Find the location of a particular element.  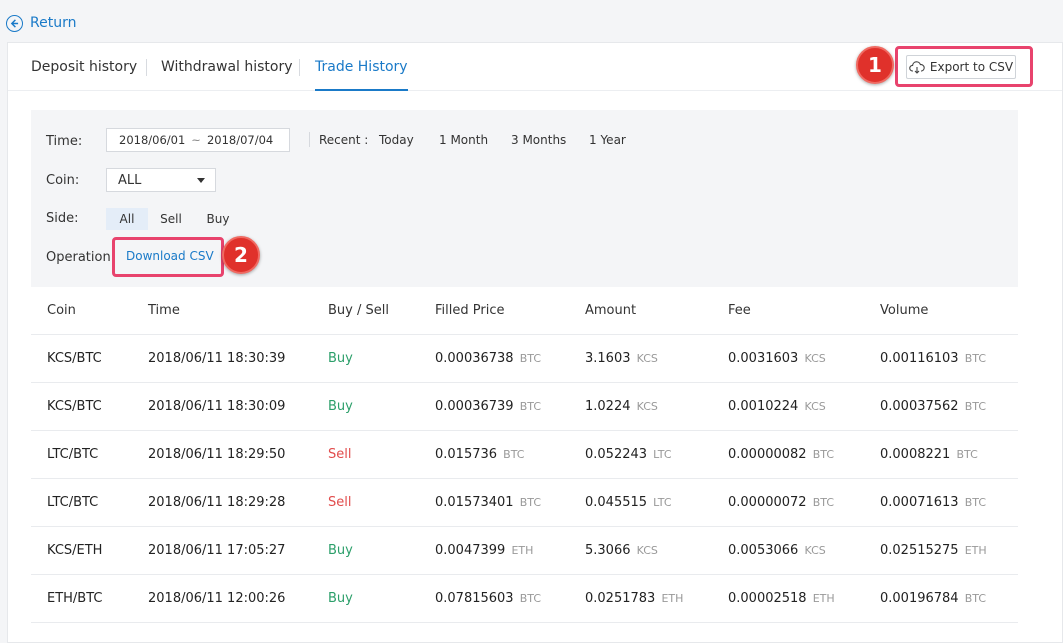

coin-label: Coin: is located at coordinates (63, 180).